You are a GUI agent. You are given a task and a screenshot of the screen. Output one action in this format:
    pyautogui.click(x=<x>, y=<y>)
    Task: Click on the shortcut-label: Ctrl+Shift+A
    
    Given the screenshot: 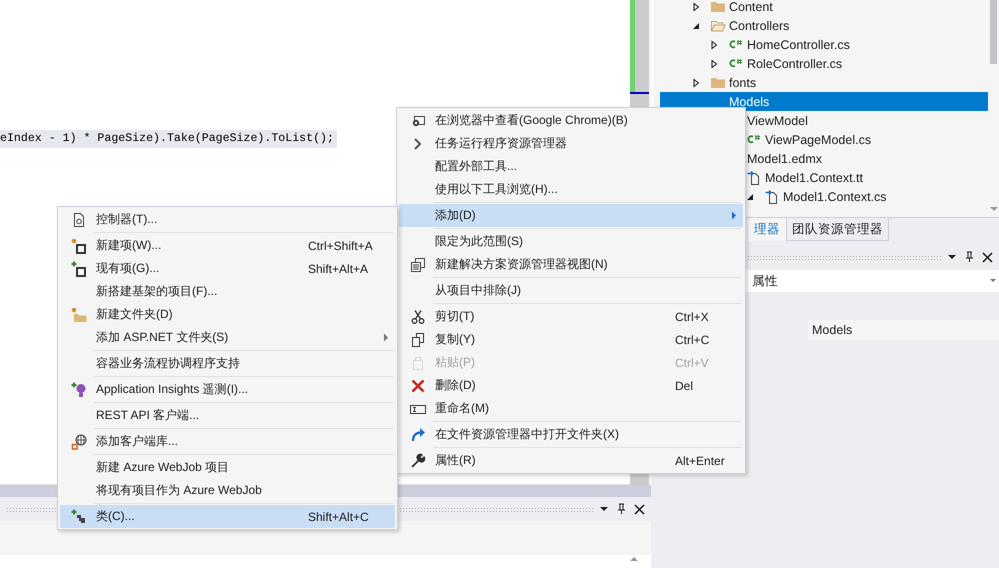 What is the action you would take?
    pyautogui.click(x=341, y=245)
    